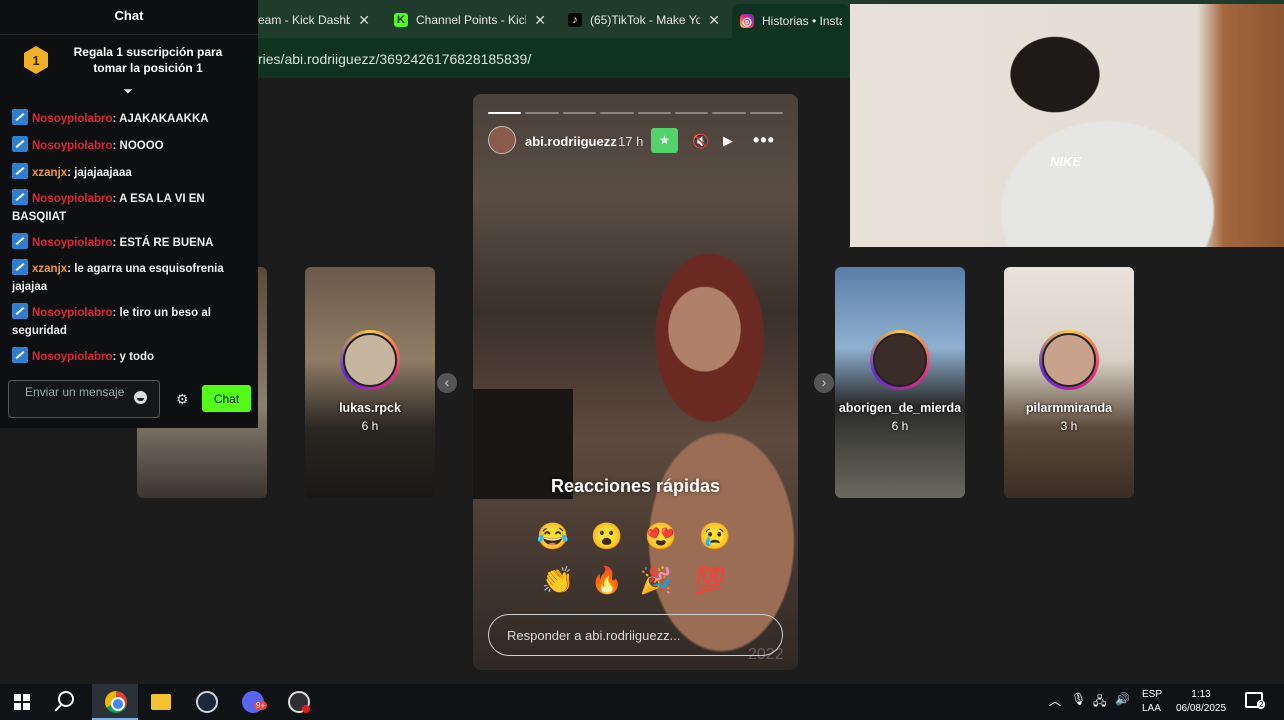  What do you see at coordinates (1201, 694) in the screenshot?
I see `clock-time: 1:13` at bounding box center [1201, 694].